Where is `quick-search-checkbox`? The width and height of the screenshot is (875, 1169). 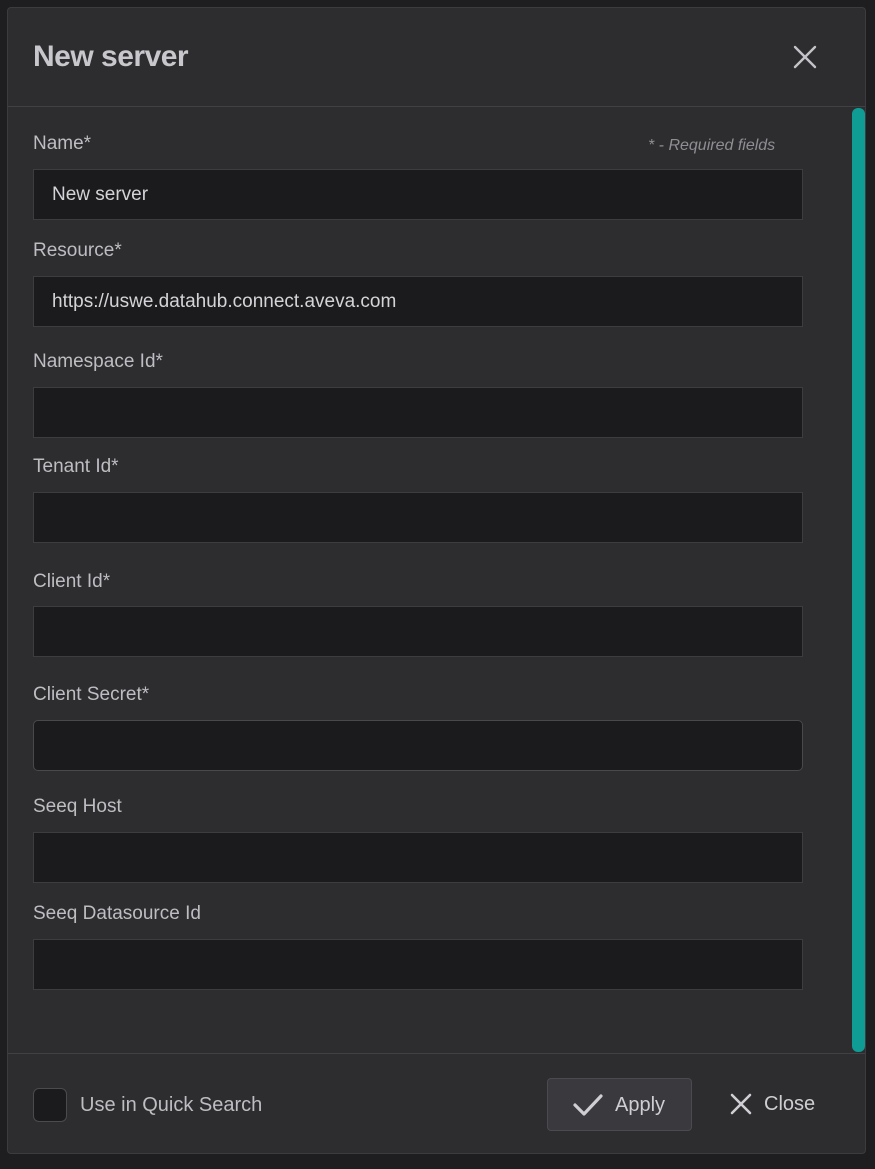 quick-search-checkbox is located at coordinates (50, 1105).